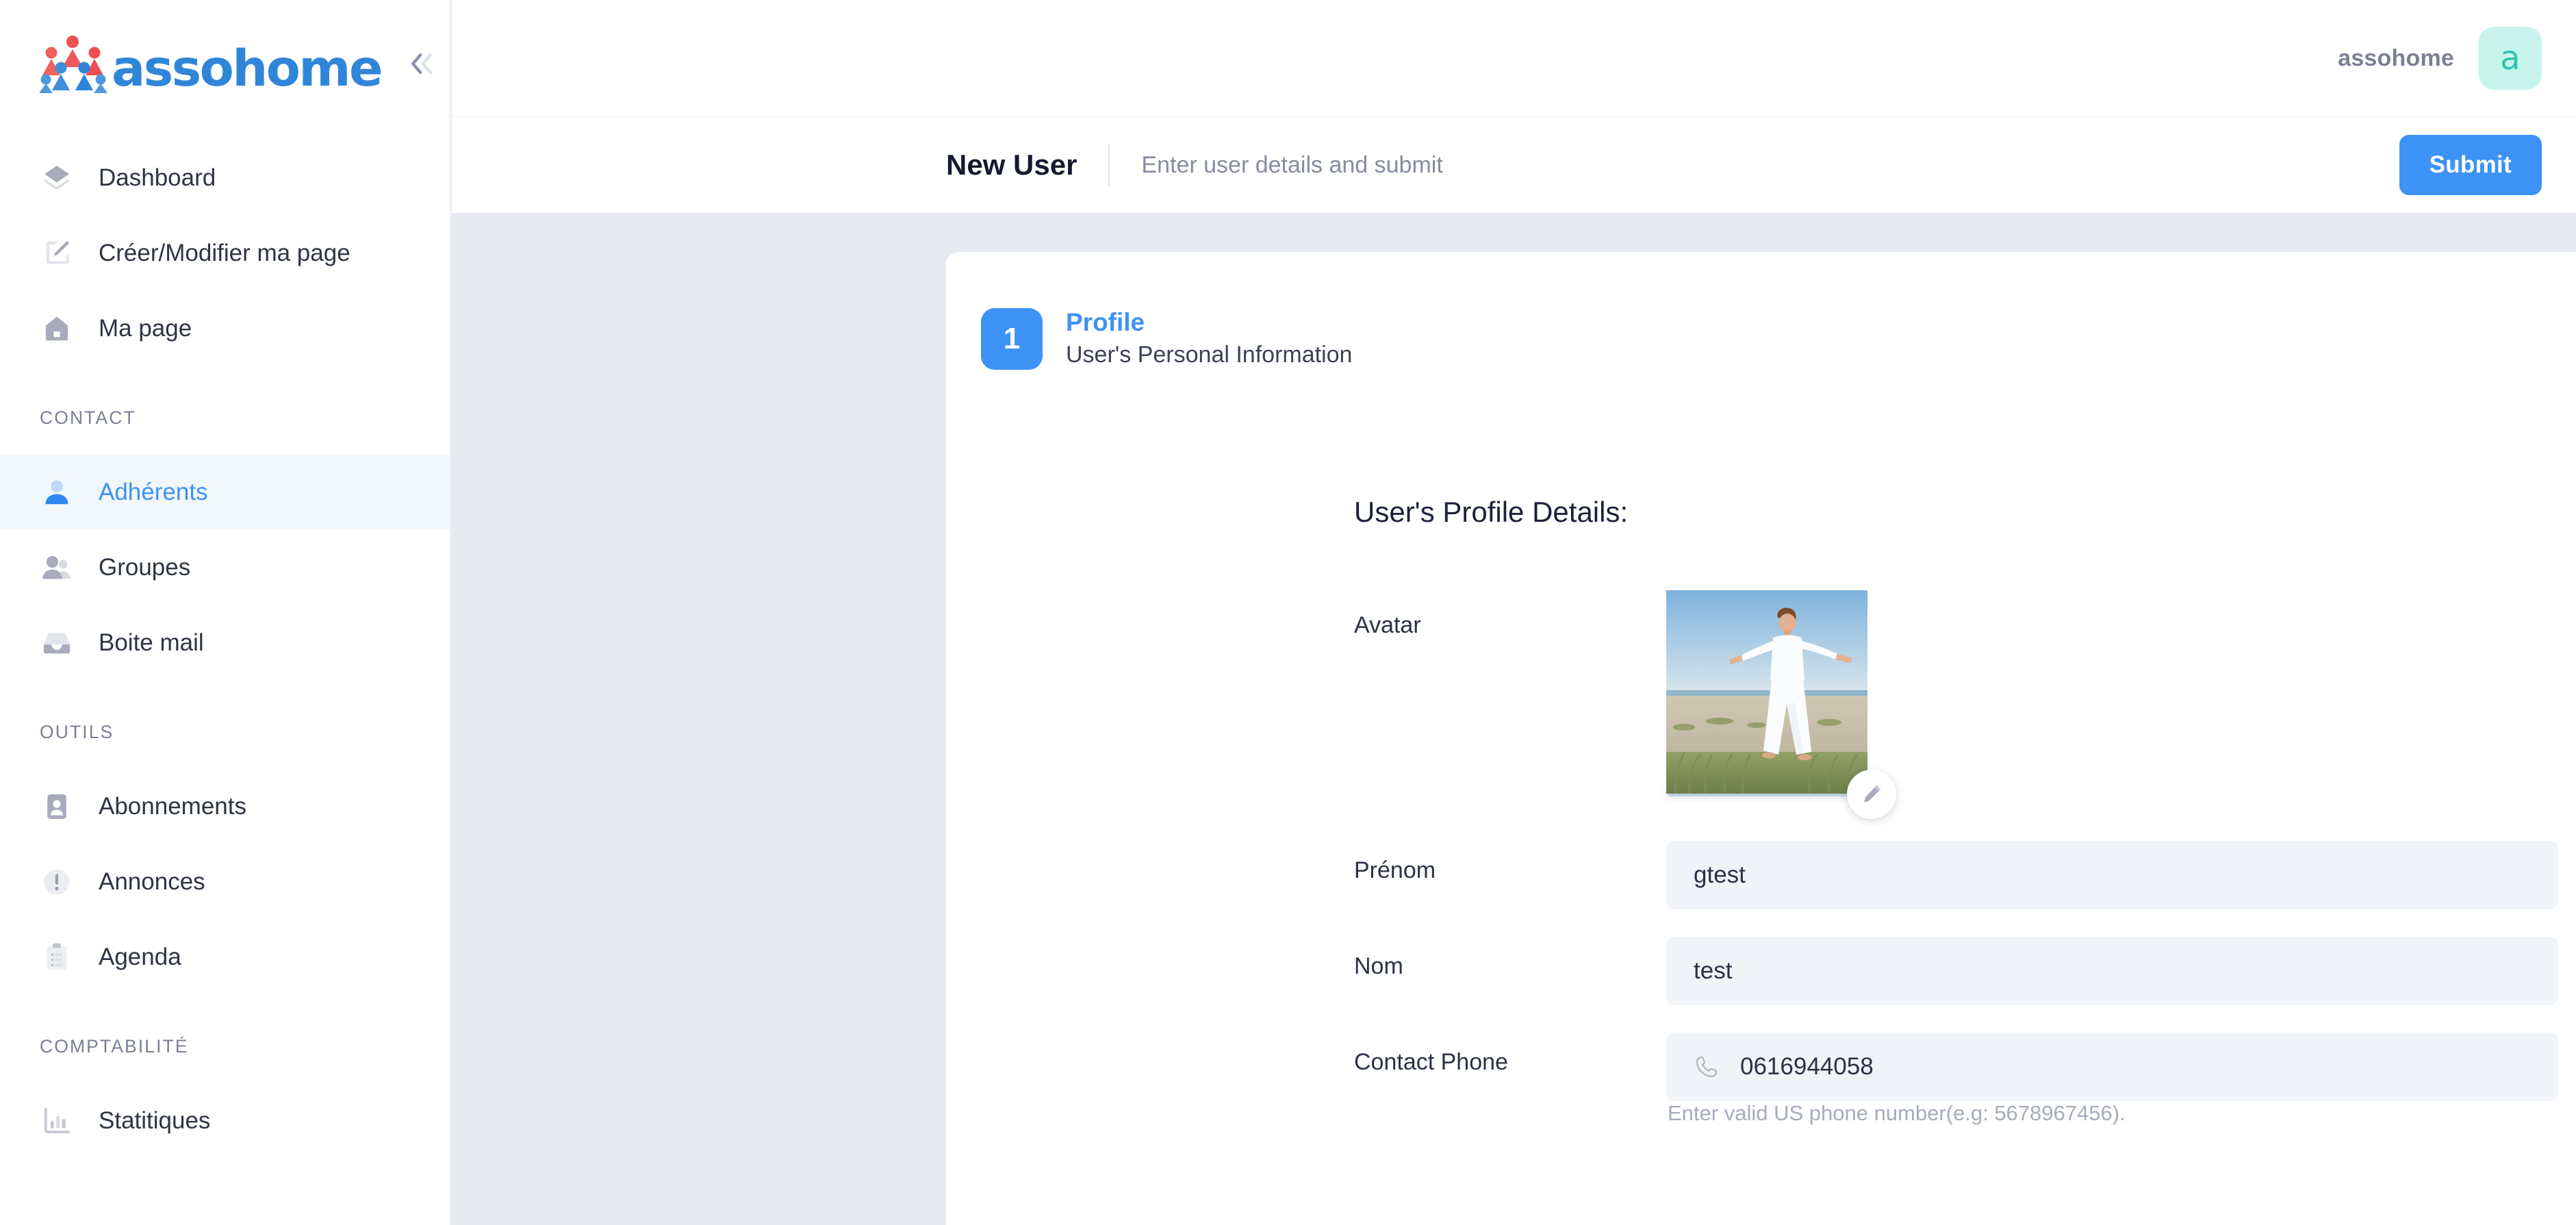 The image size is (2576, 1225). I want to click on field-label-prenom: Prénom, so click(1395, 870).